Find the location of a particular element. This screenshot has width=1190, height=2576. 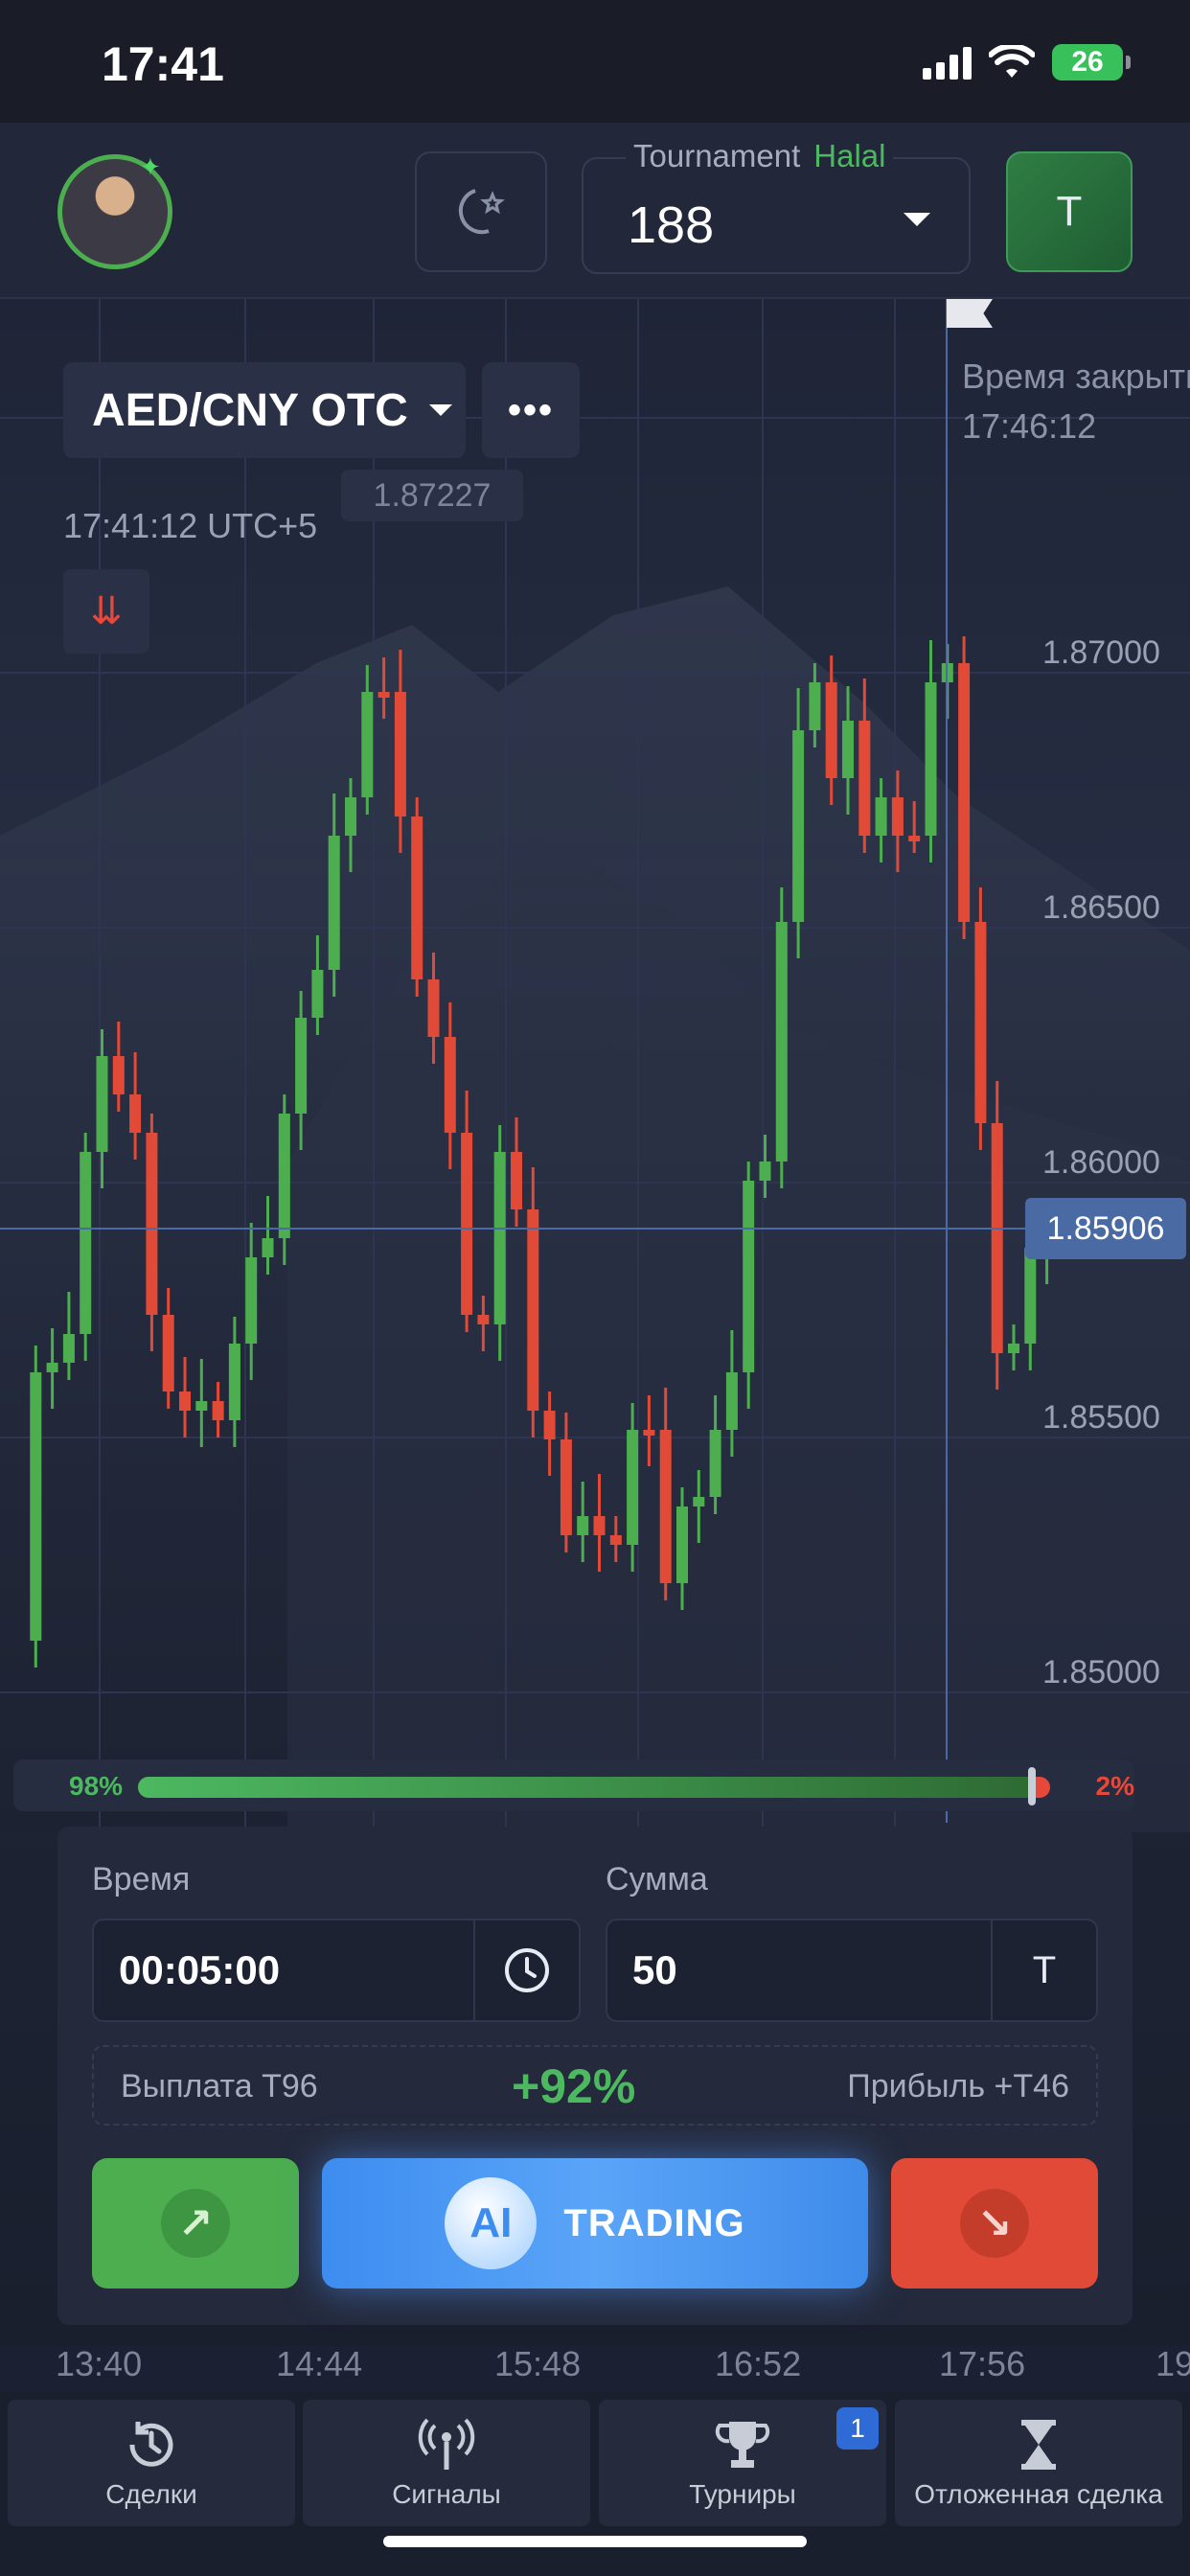

expiry-time: 17:46:12 is located at coordinates (1030, 426).